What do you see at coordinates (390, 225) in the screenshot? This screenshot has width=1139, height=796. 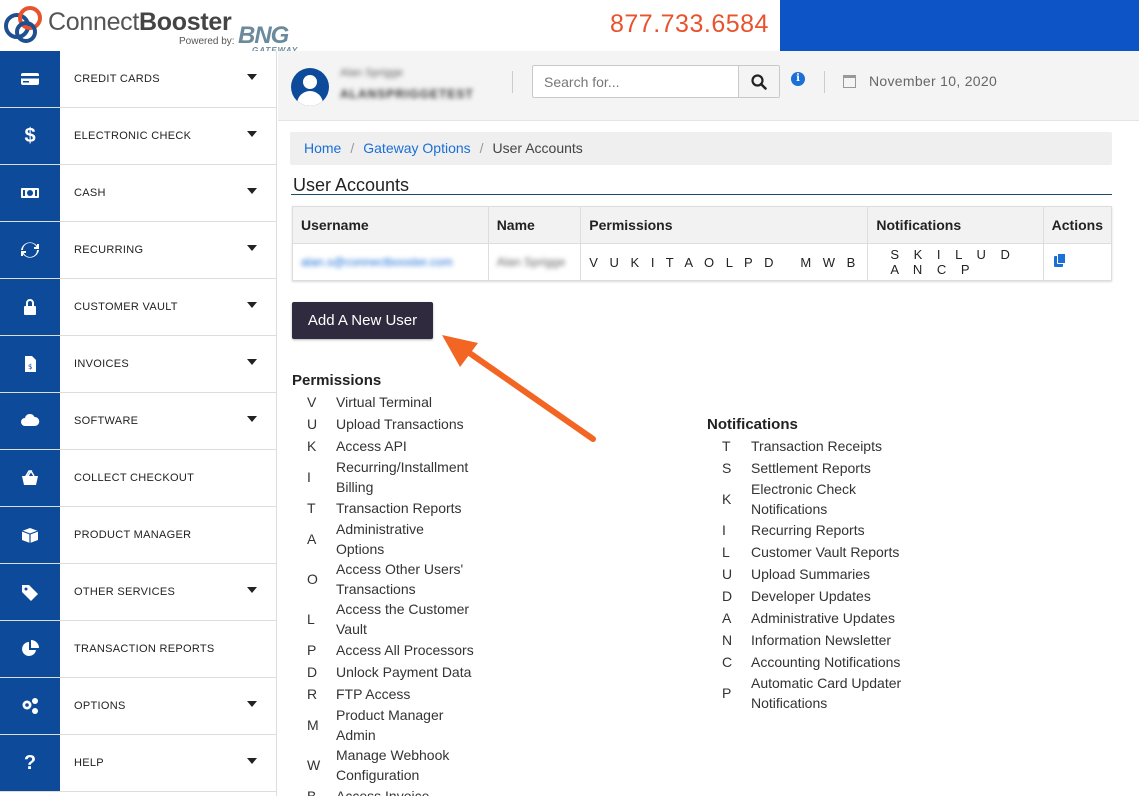 I see `column-header-username: Username` at bounding box center [390, 225].